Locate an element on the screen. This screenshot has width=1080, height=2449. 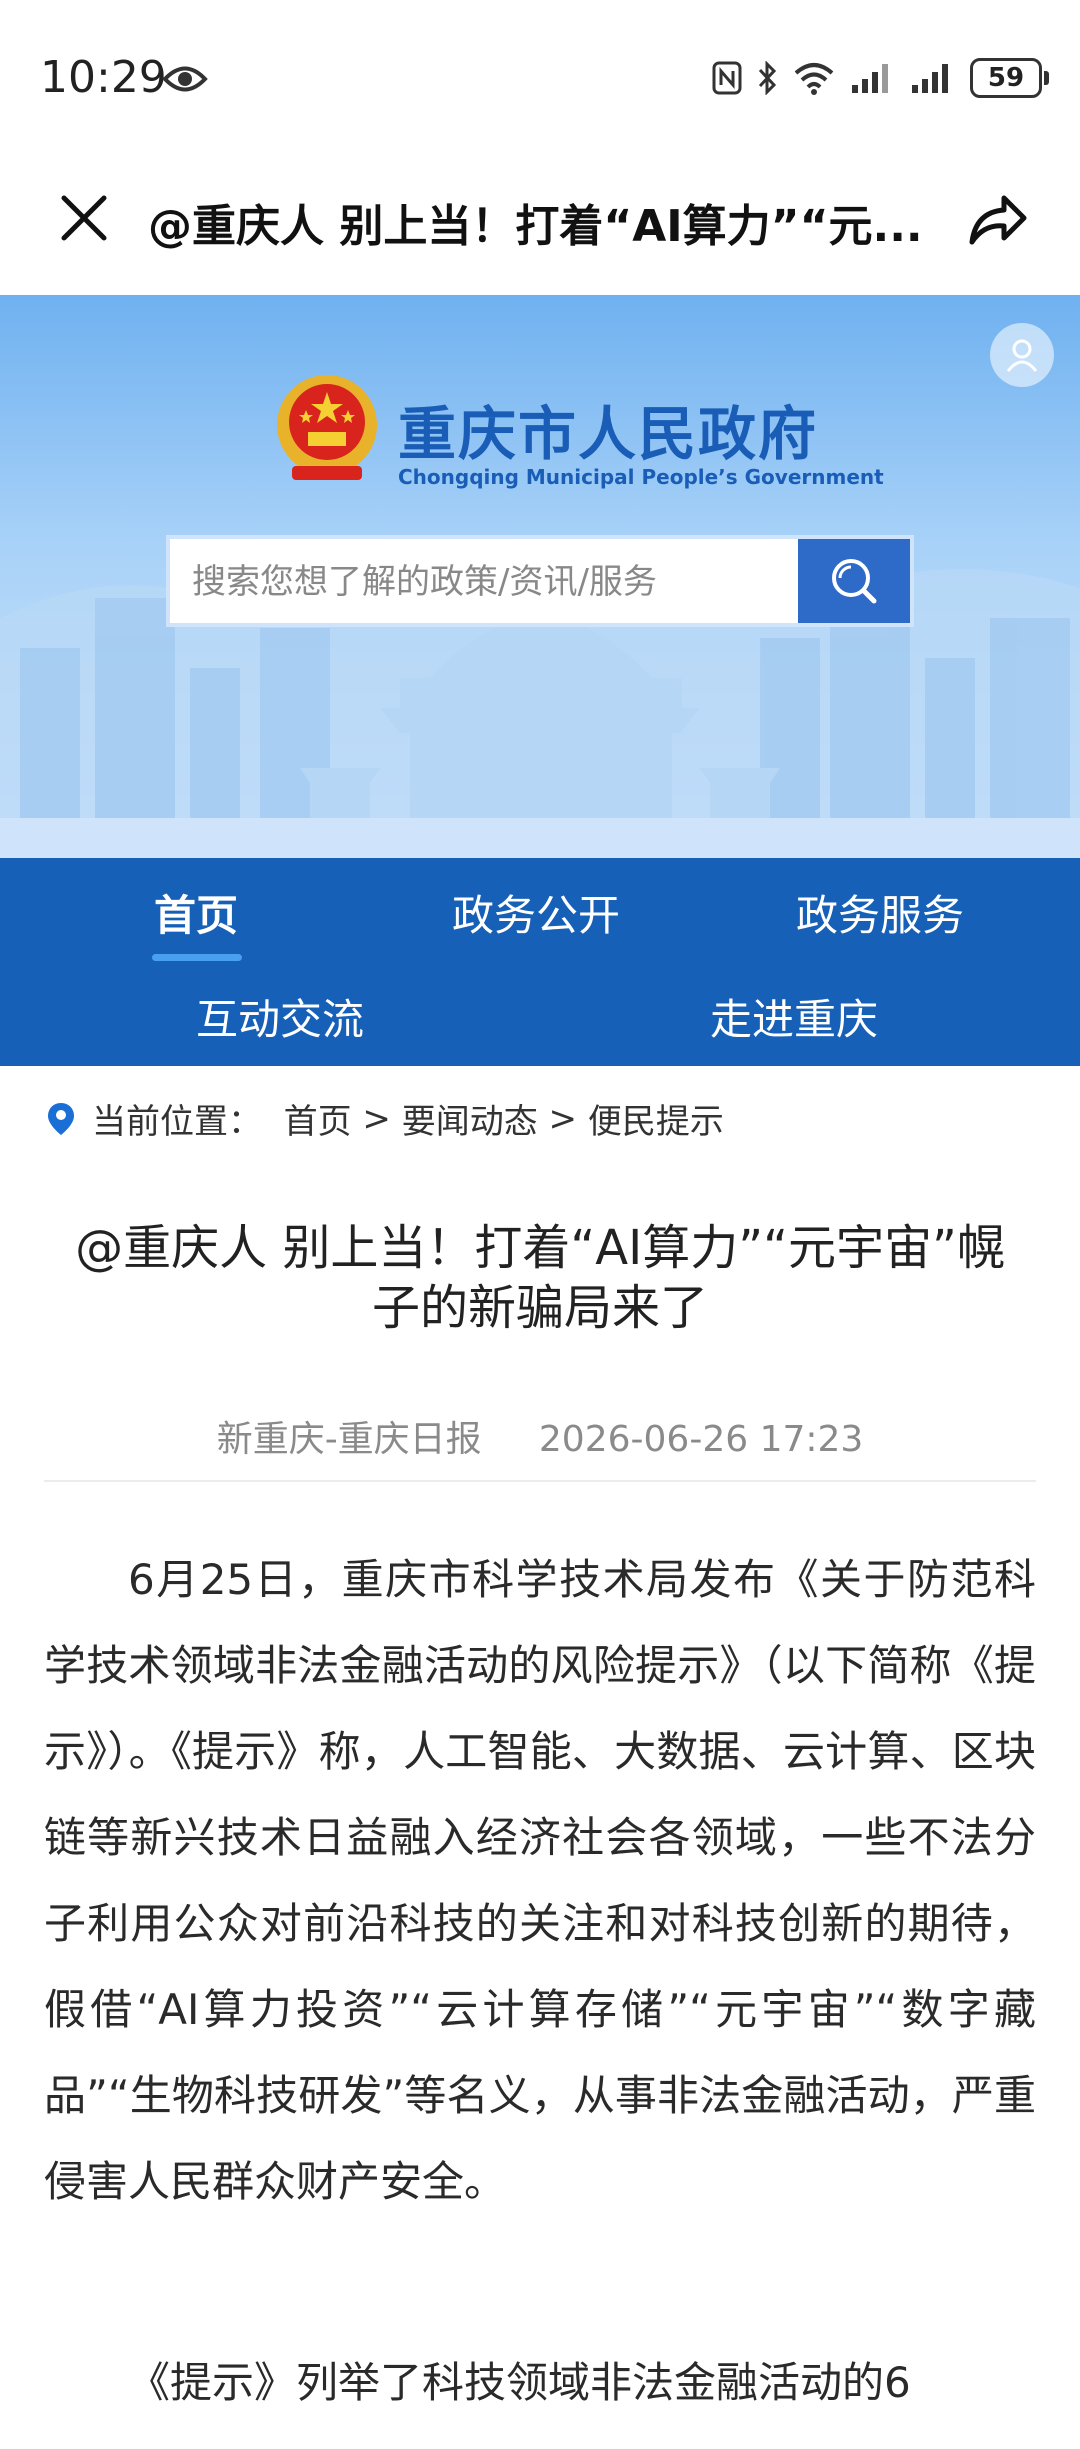
search-icon is located at coordinates (854, 581).